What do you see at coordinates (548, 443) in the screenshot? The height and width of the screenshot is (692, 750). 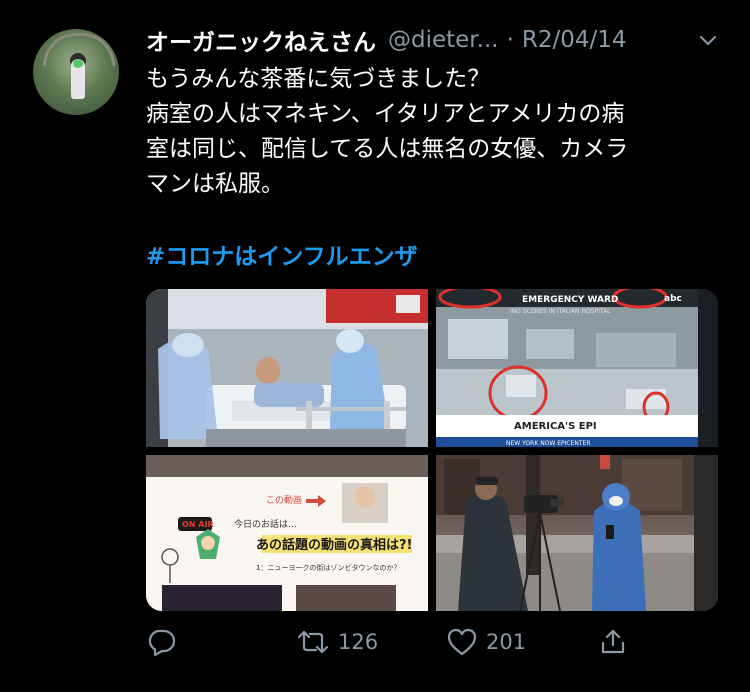 I see `footer-small-text: NEW YORK NOW EPICENTER` at bounding box center [548, 443].